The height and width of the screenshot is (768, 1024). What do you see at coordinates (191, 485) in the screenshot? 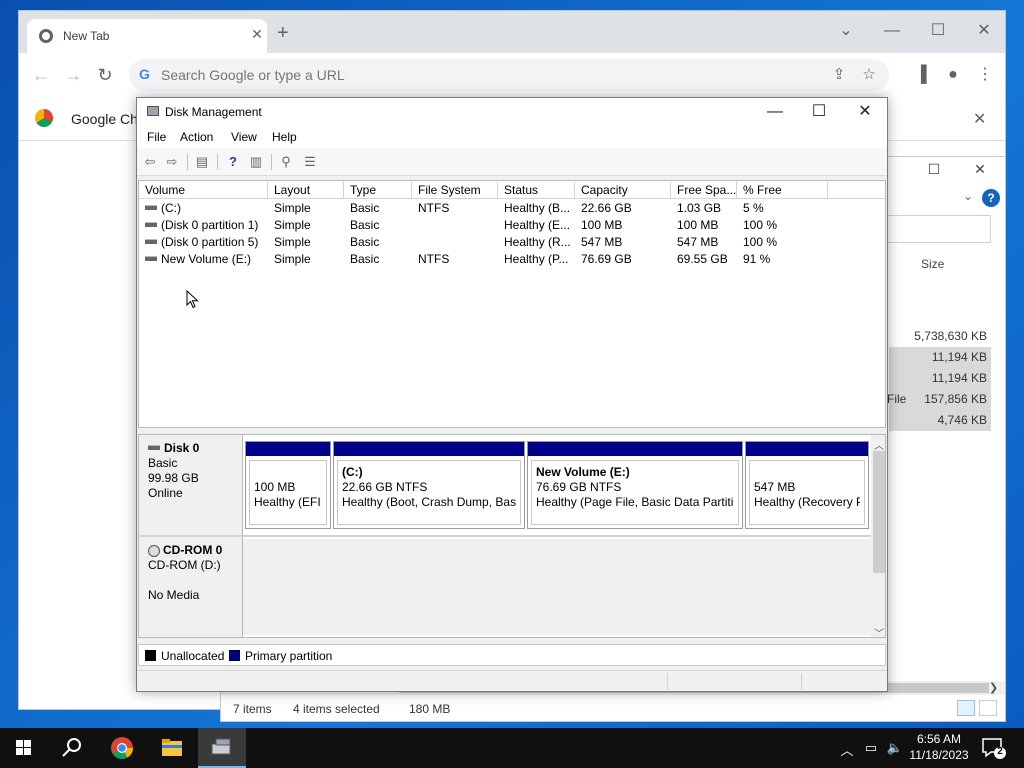
I see `disk-0-info: Disk 0 Basic 99.98 GB Online` at bounding box center [191, 485].